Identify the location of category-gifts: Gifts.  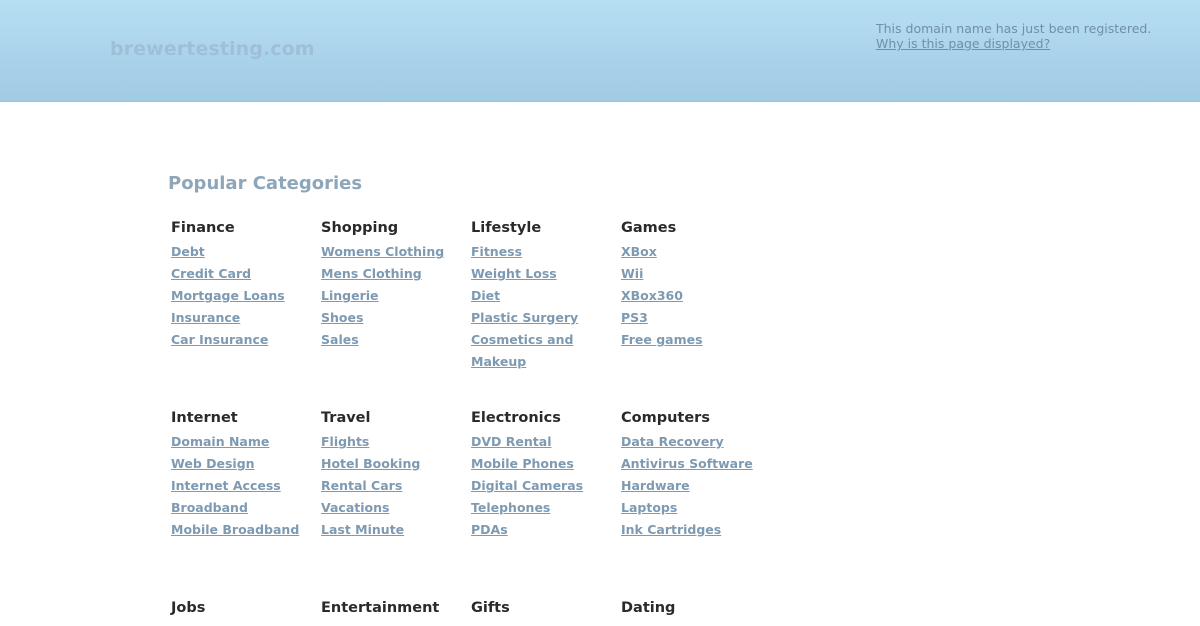
(546, 609).